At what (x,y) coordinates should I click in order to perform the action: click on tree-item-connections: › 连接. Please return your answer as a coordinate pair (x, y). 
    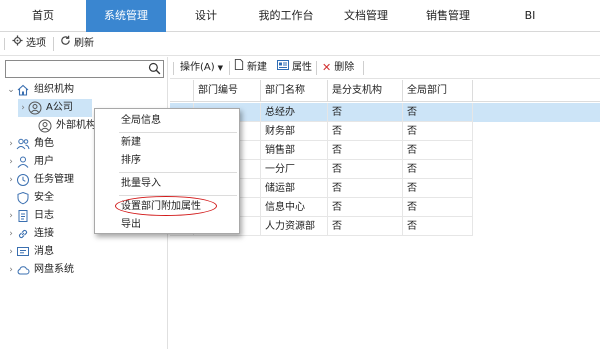
    Looking at the image, I should click on (49, 234).